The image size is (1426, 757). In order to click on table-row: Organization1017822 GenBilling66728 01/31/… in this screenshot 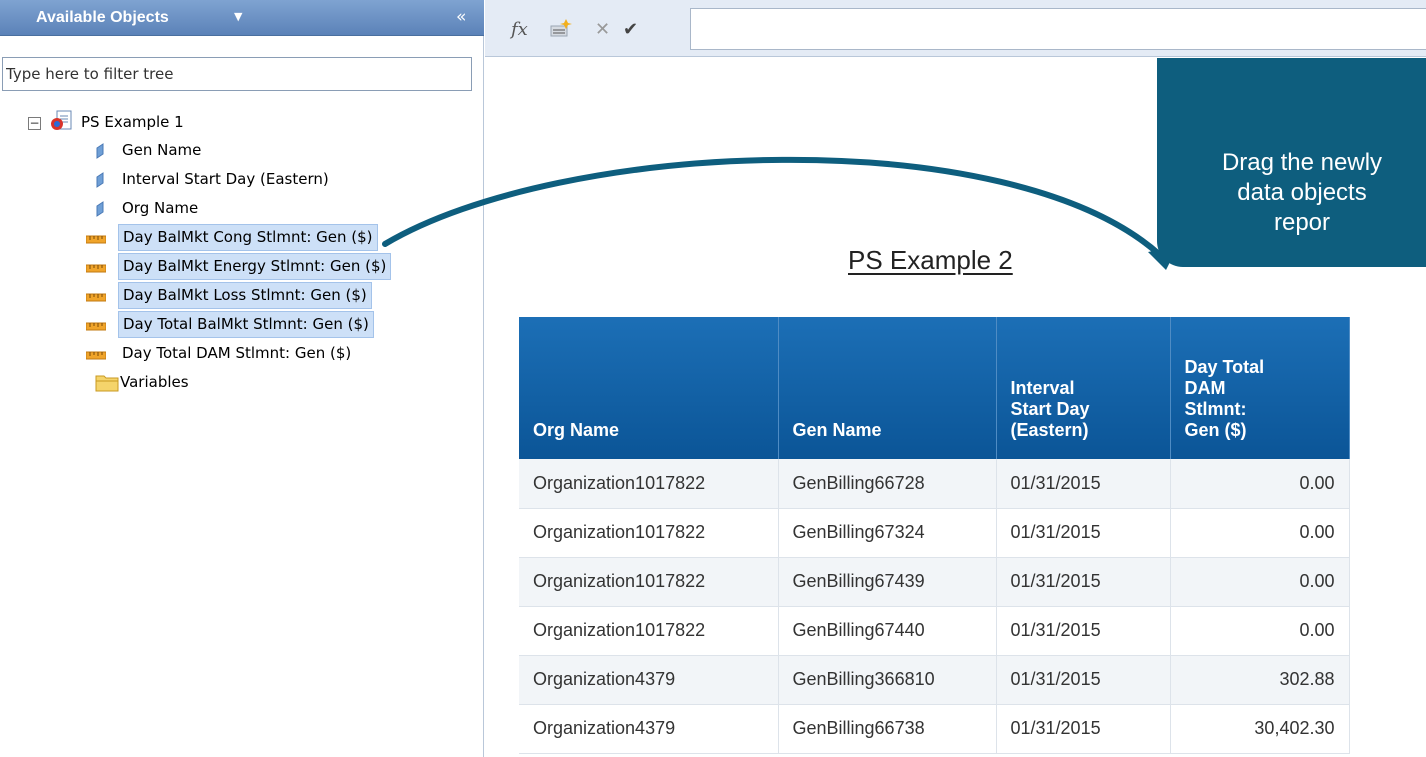, I will do `click(934, 484)`.